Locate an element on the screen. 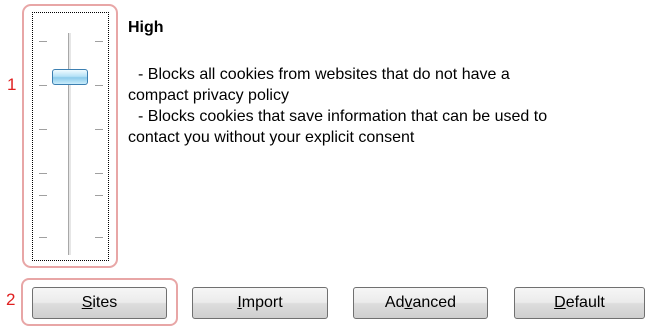 This screenshot has height=326, width=645. default-button: Default is located at coordinates (579, 303).